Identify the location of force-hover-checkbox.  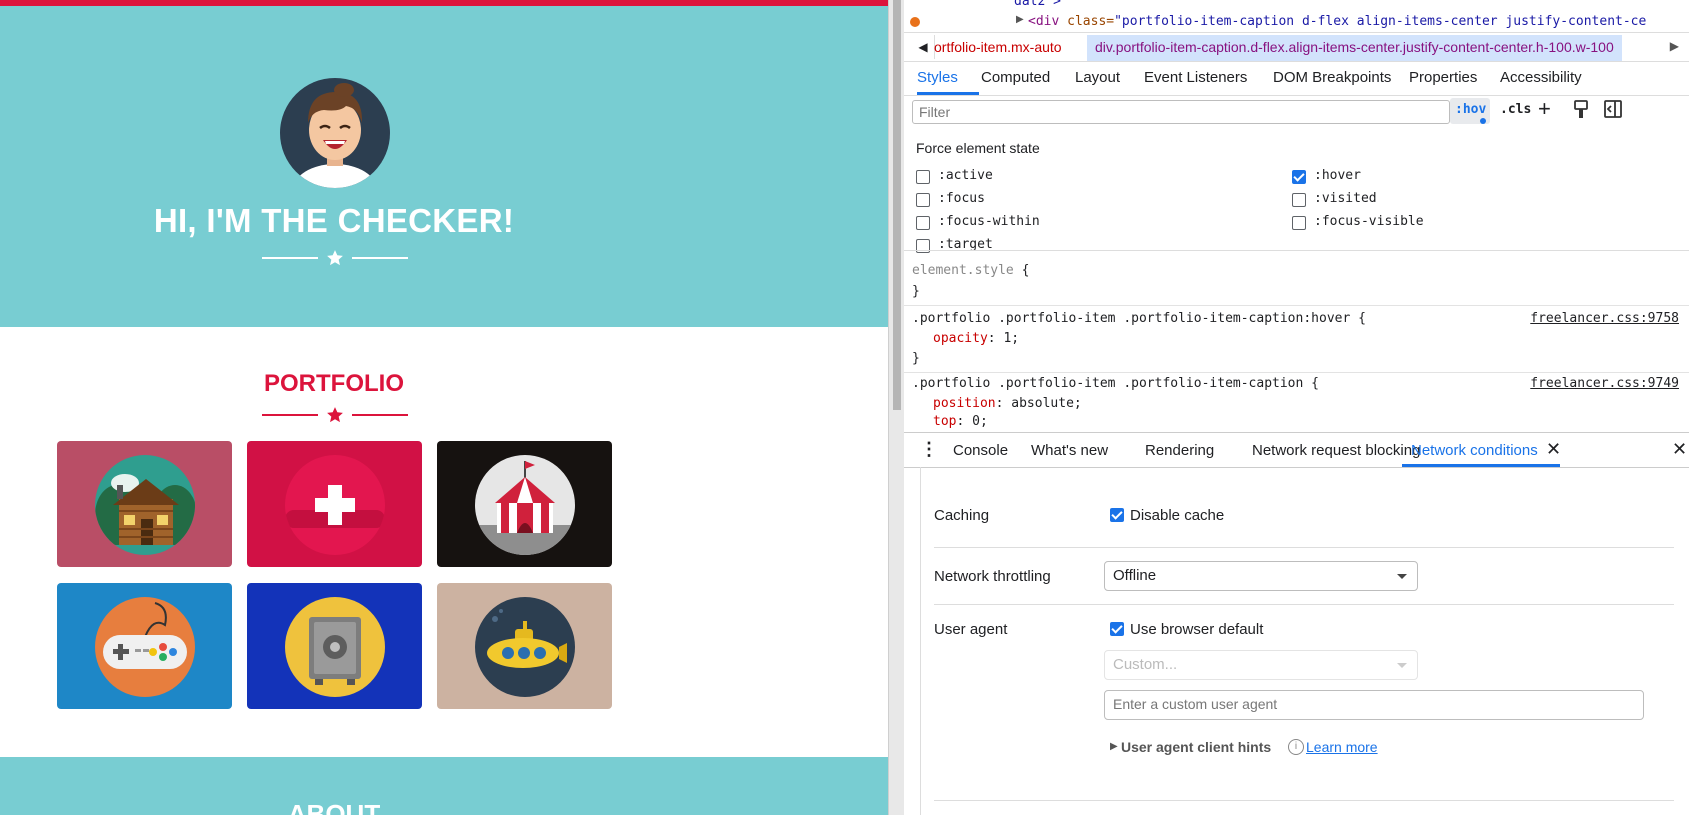
(1299, 177).